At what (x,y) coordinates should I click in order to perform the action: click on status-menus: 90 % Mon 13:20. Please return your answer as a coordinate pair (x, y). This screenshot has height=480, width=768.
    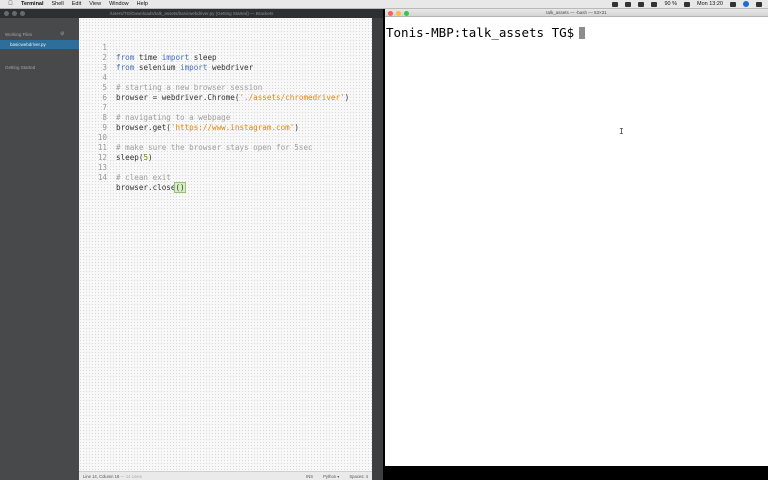
    Looking at the image, I should click on (687, 4).